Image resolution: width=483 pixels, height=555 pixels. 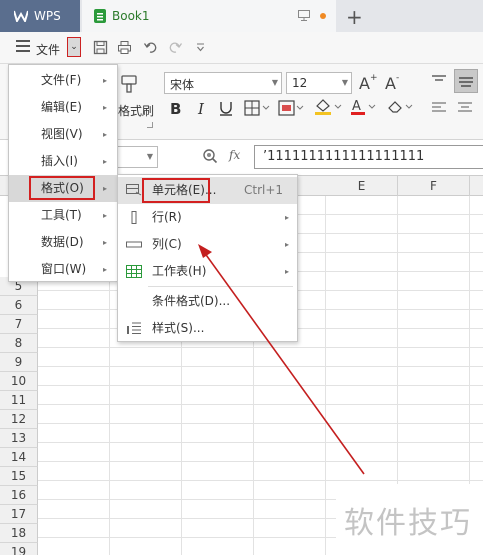 I want to click on font-size-chevron-icon: ▼, so click(x=344, y=82).